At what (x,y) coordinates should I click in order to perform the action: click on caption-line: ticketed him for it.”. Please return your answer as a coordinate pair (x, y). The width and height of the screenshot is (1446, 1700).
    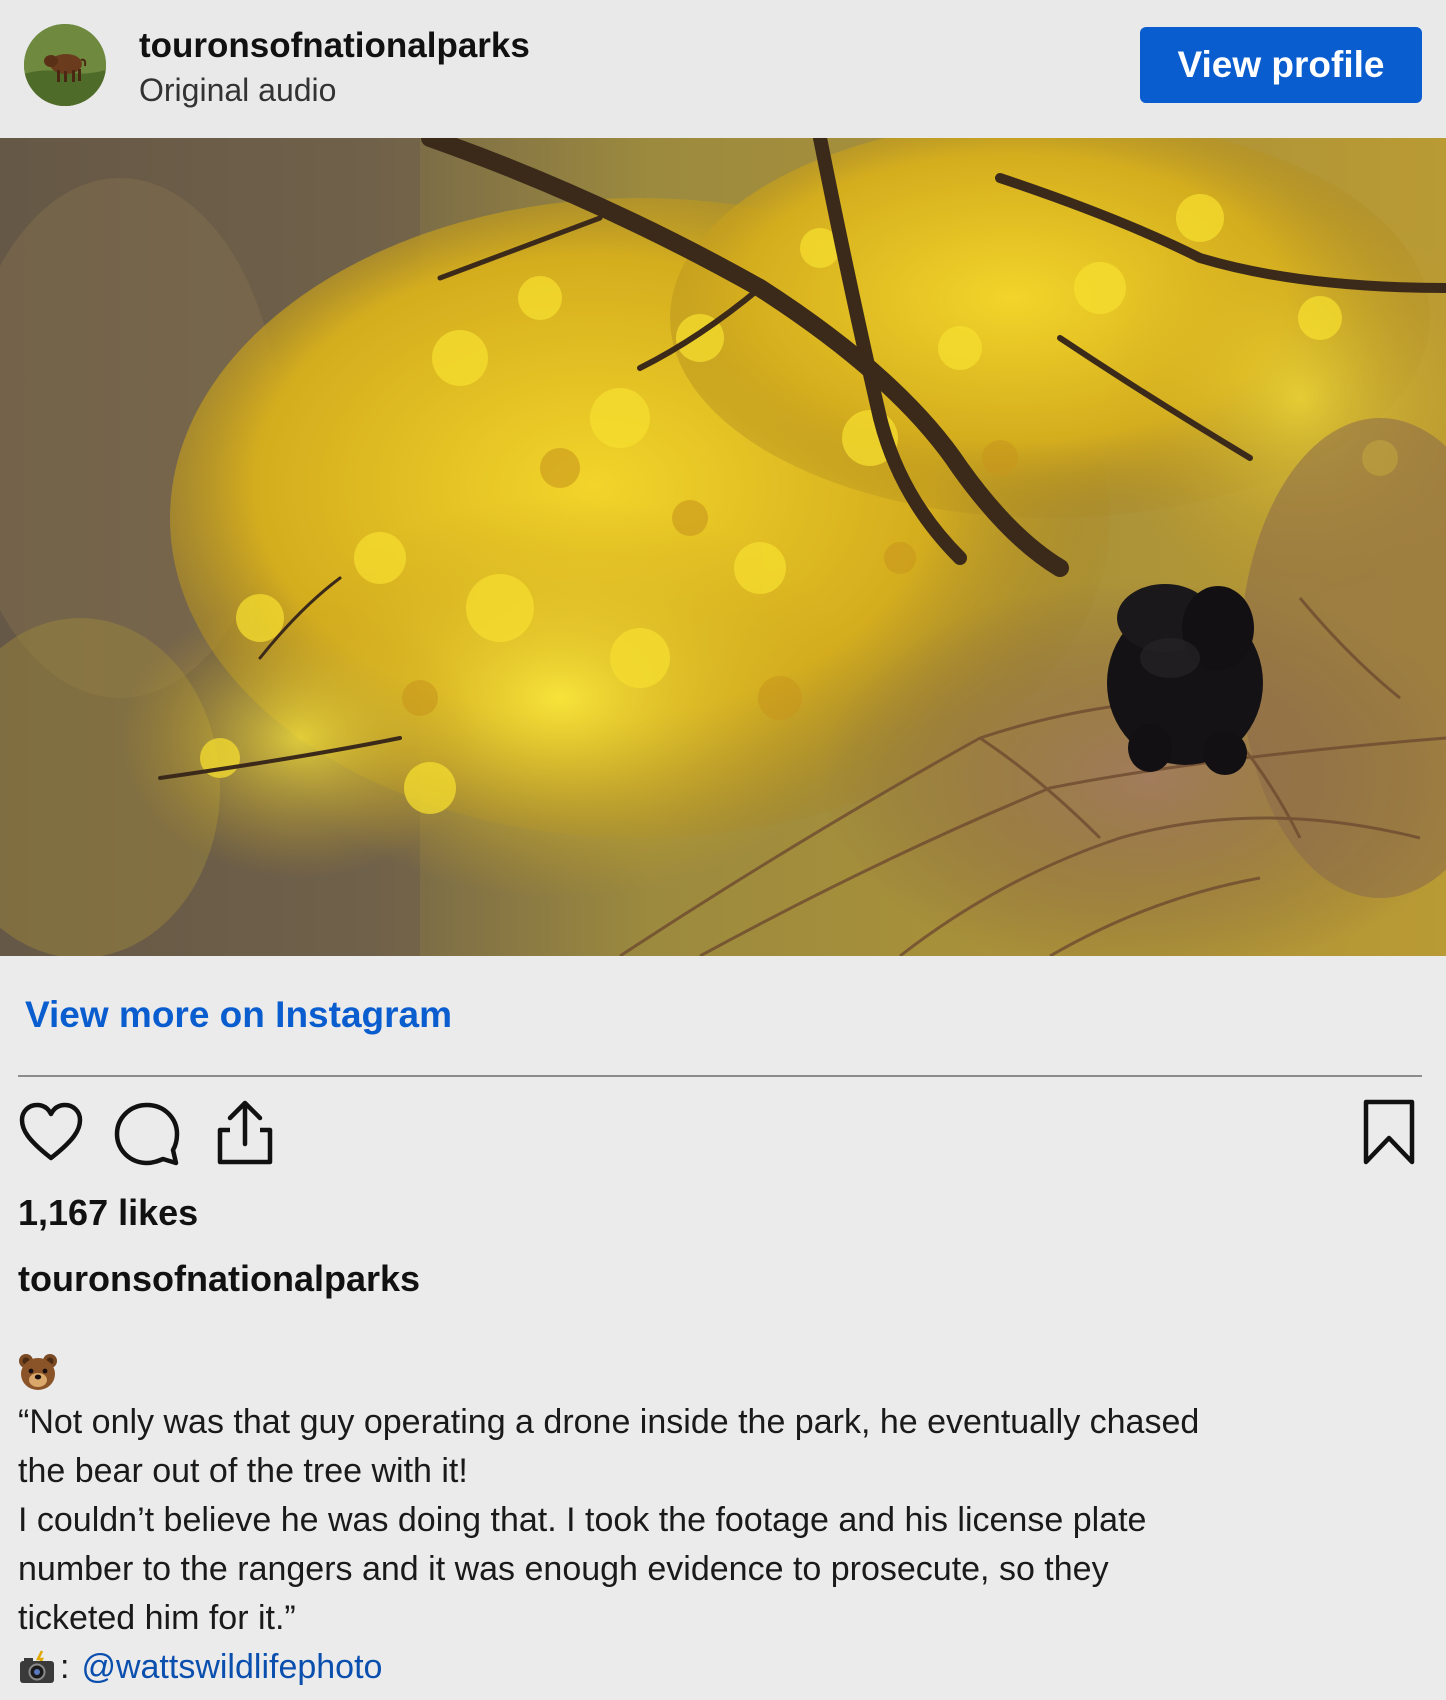
    Looking at the image, I should click on (157, 1618).